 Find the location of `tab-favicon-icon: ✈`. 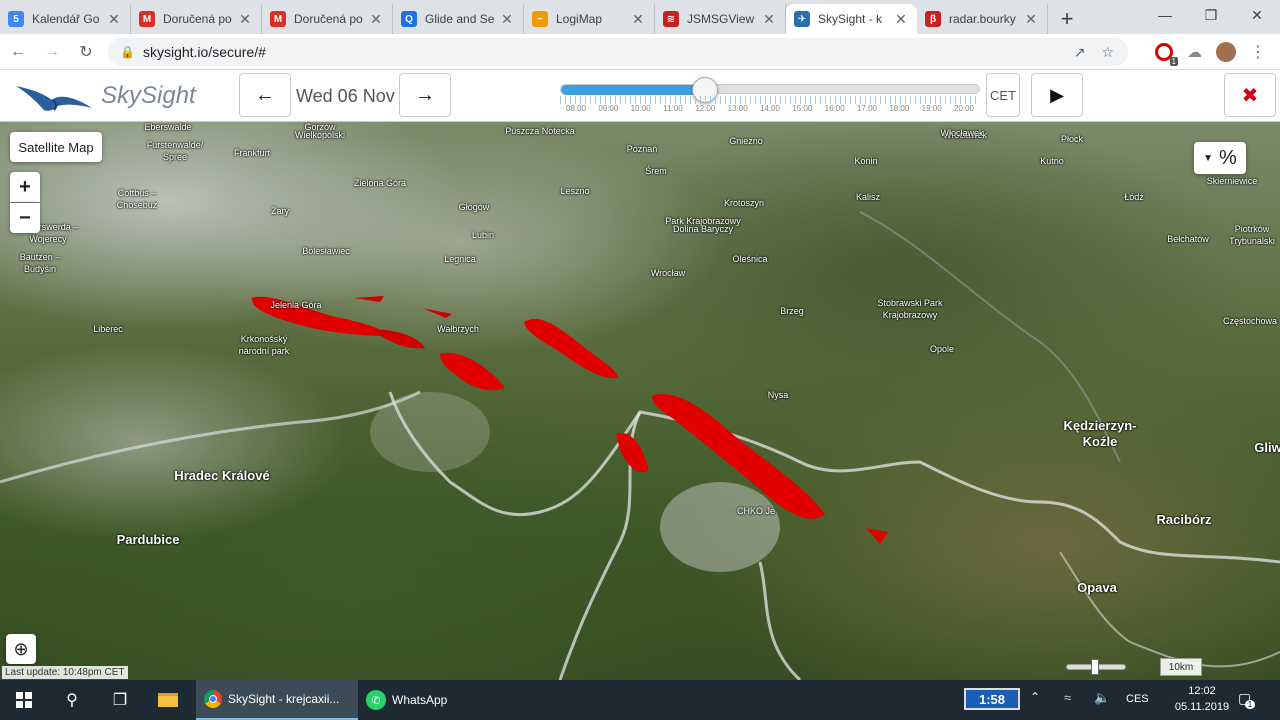

tab-favicon-icon: ✈ is located at coordinates (802, 19).